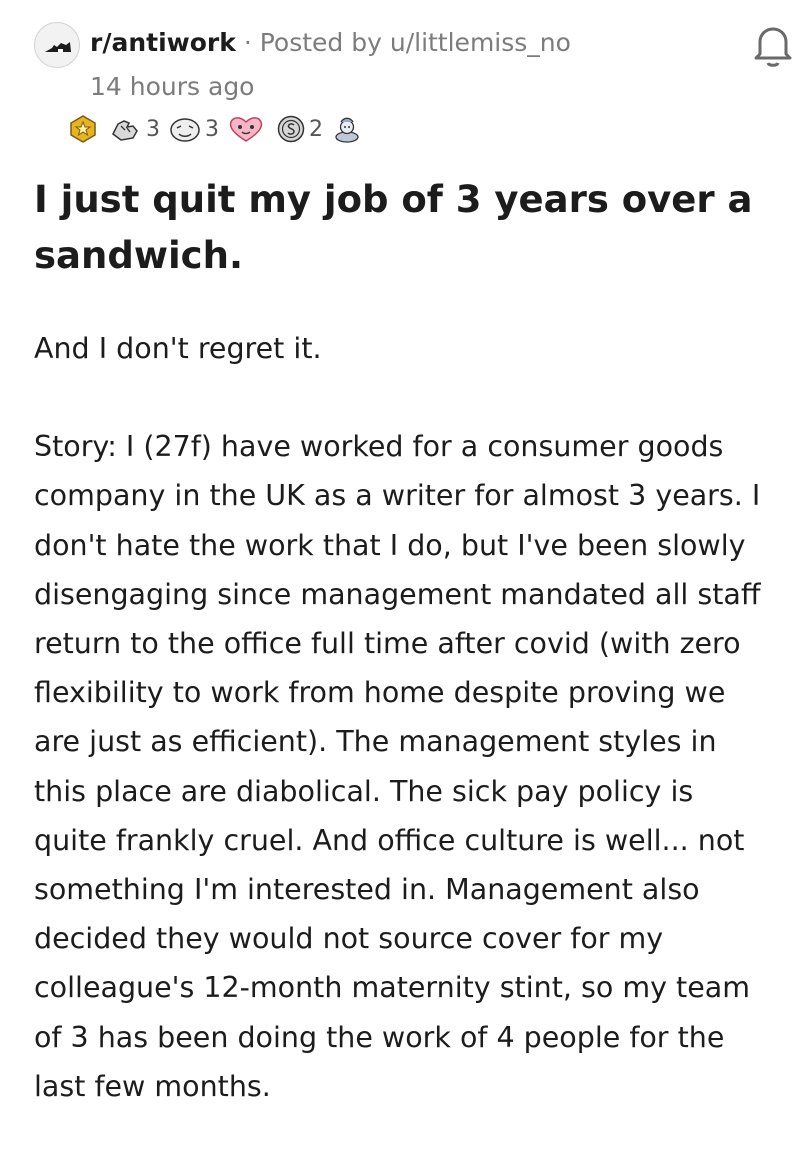 The image size is (800, 1153). What do you see at coordinates (291, 129) in the screenshot?
I see `silver-coin-award-icon` at bounding box center [291, 129].